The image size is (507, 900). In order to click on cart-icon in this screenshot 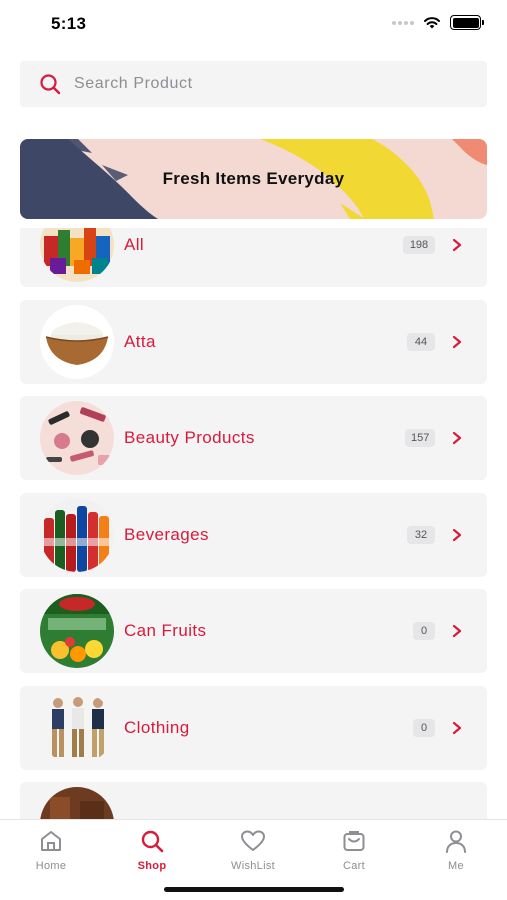, I will do `click(354, 841)`.